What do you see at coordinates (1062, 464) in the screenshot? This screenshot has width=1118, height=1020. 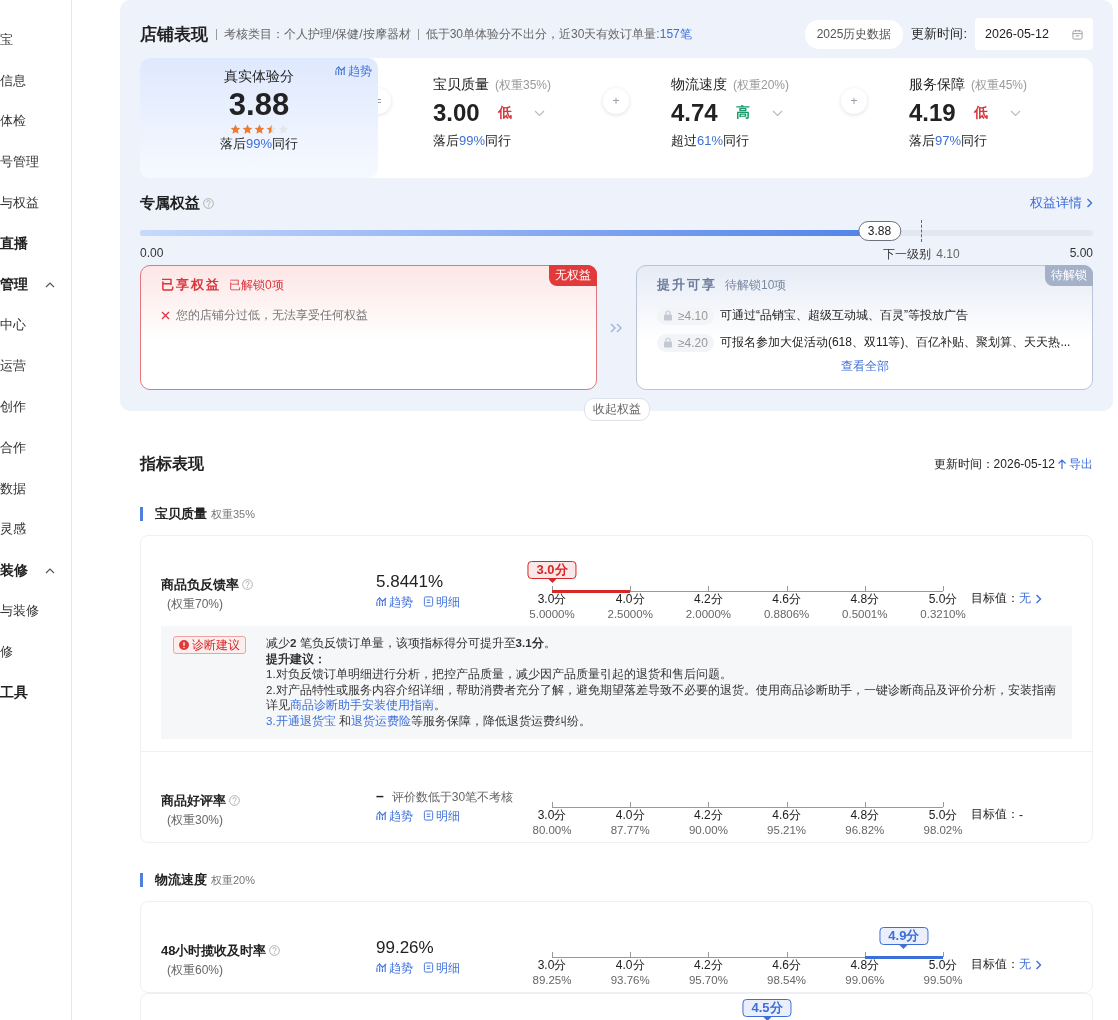 I see `upload-icon` at bounding box center [1062, 464].